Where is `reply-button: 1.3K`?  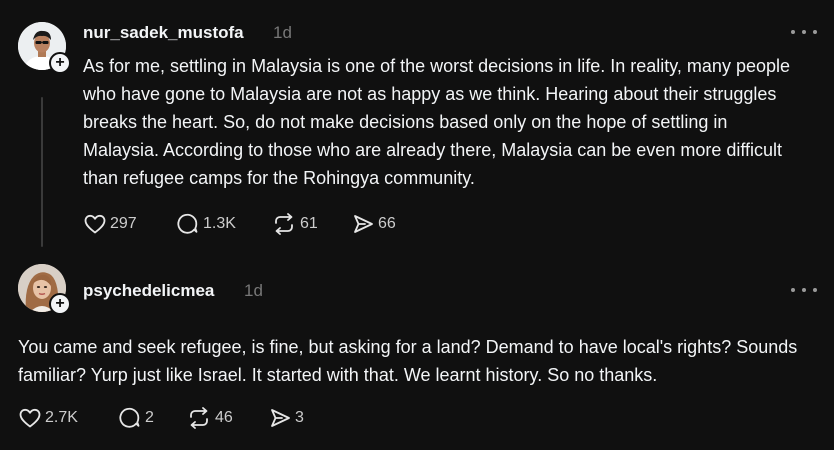
reply-button: 1.3K is located at coordinates (223, 224).